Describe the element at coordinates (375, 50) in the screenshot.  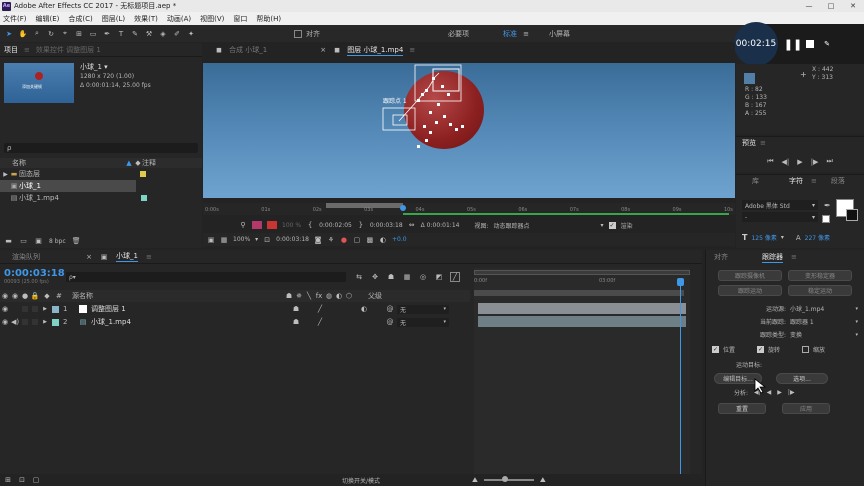
I see `tab-layer: 图层 小球_1.mp4` at that location.